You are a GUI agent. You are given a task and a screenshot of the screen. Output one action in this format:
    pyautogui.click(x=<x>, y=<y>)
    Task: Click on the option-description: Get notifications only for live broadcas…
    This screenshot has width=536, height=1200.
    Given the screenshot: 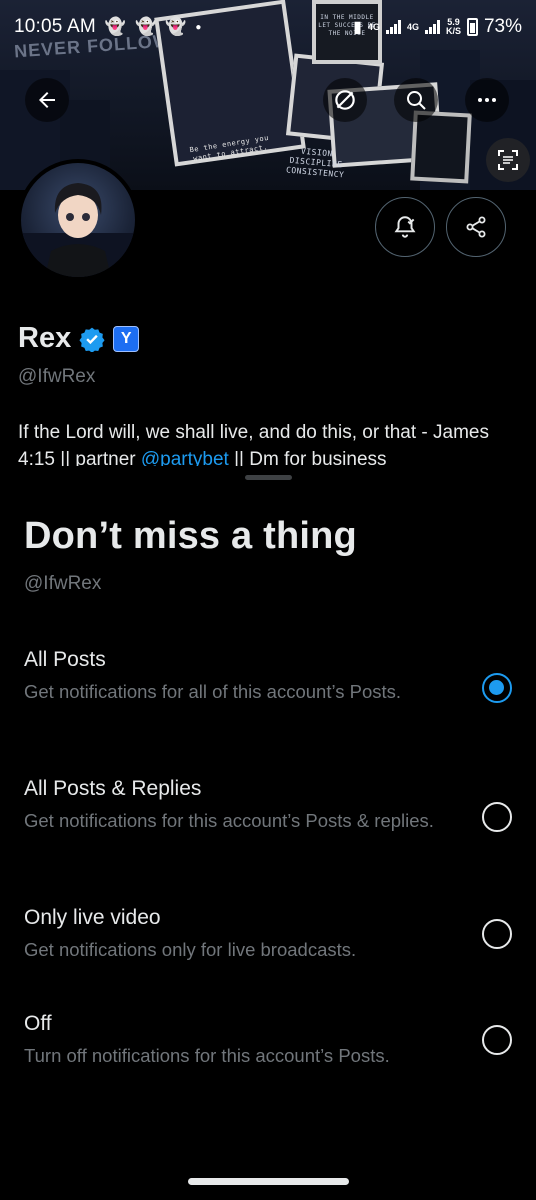 What is the action you would take?
    pyautogui.click(x=190, y=949)
    